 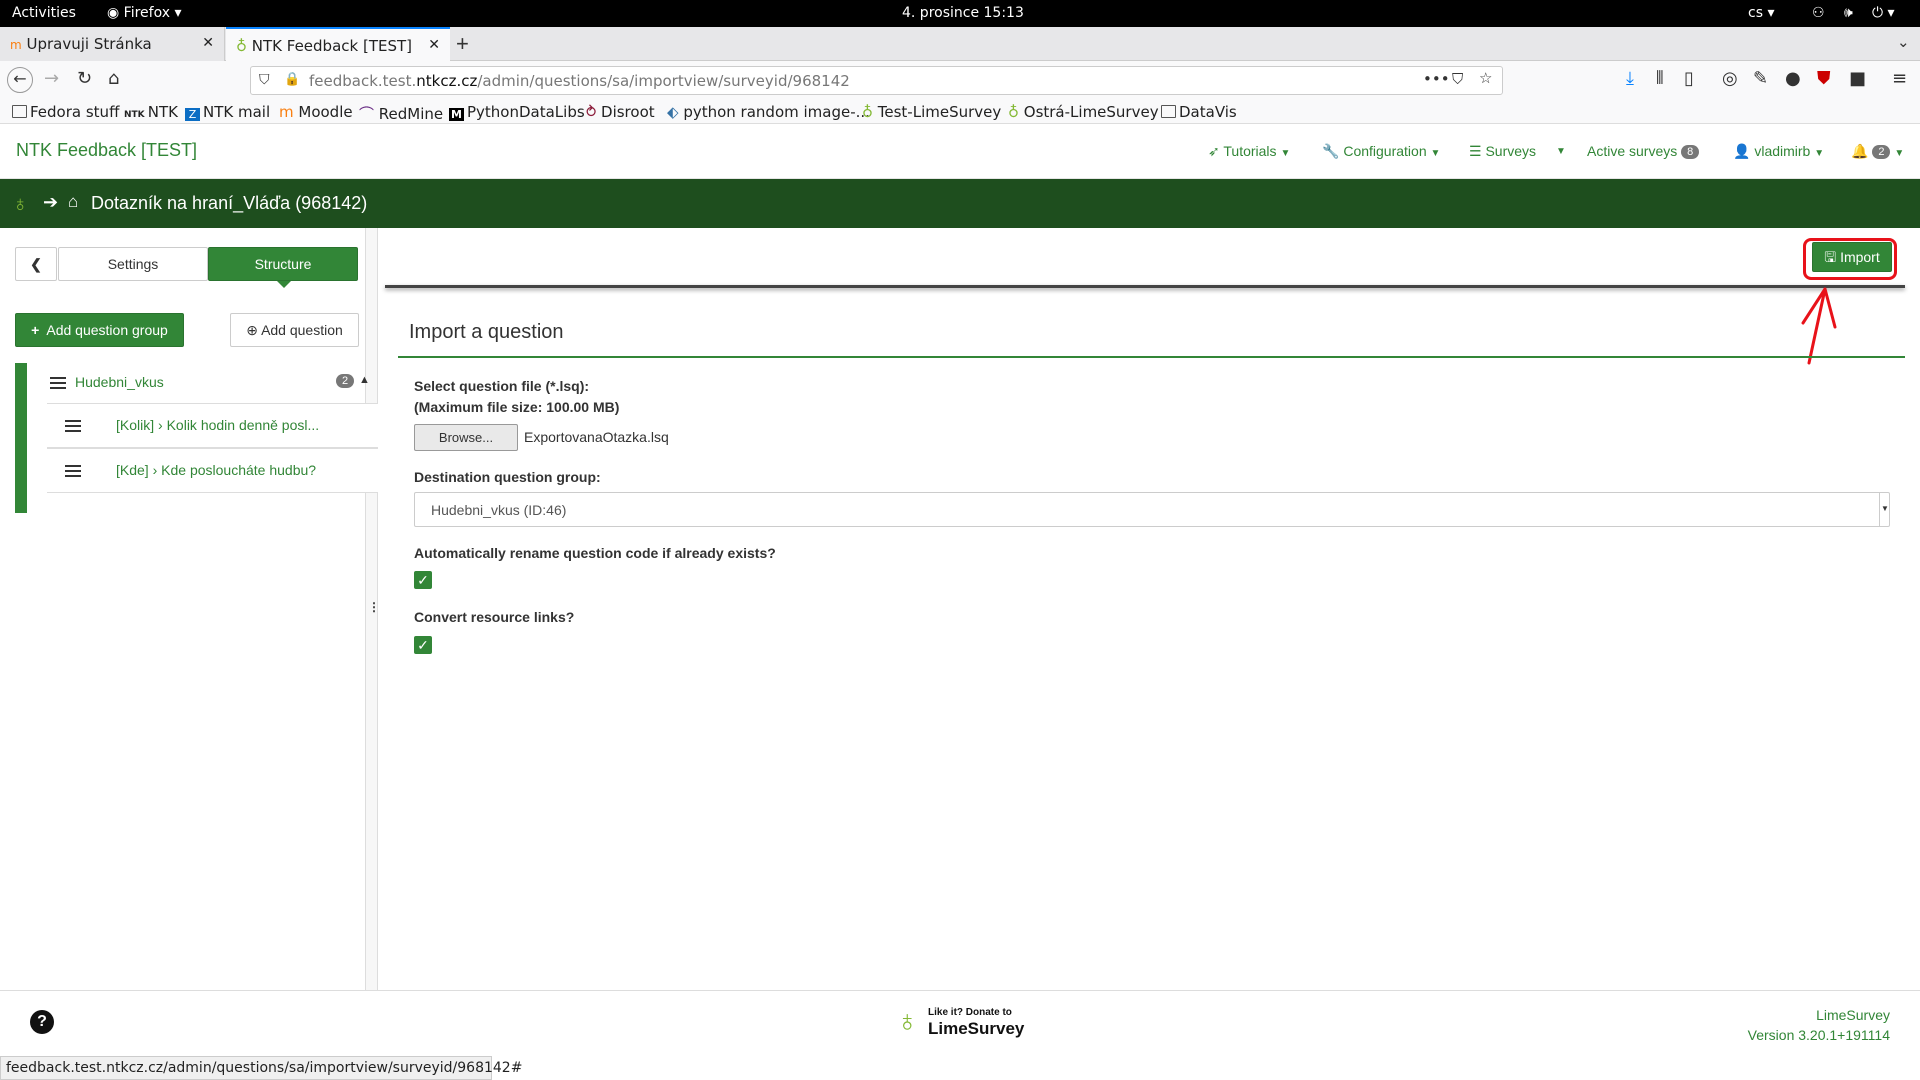 What do you see at coordinates (283, 264) in the screenshot?
I see `tab-structure: Structure` at bounding box center [283, 264].